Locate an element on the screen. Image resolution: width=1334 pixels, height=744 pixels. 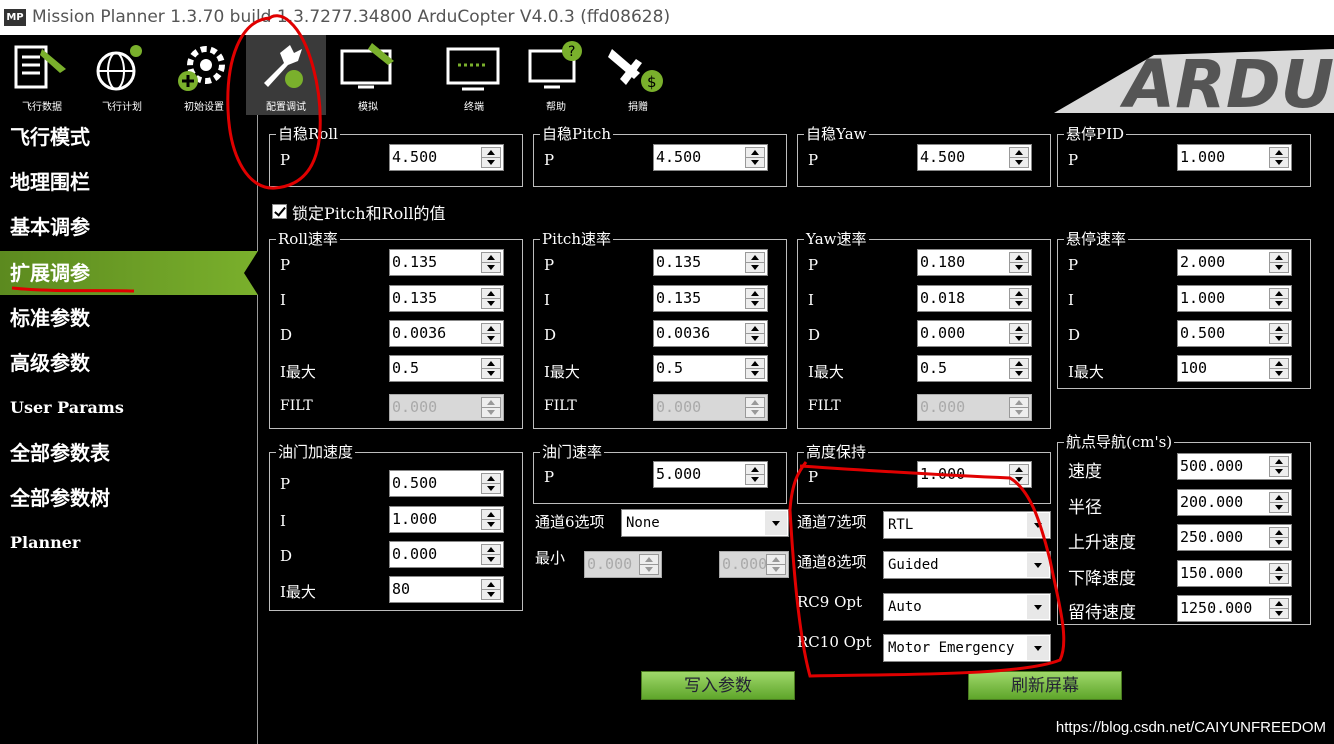
rate-yaw-p-input: 0.180 is located at coordinates (974, 262).